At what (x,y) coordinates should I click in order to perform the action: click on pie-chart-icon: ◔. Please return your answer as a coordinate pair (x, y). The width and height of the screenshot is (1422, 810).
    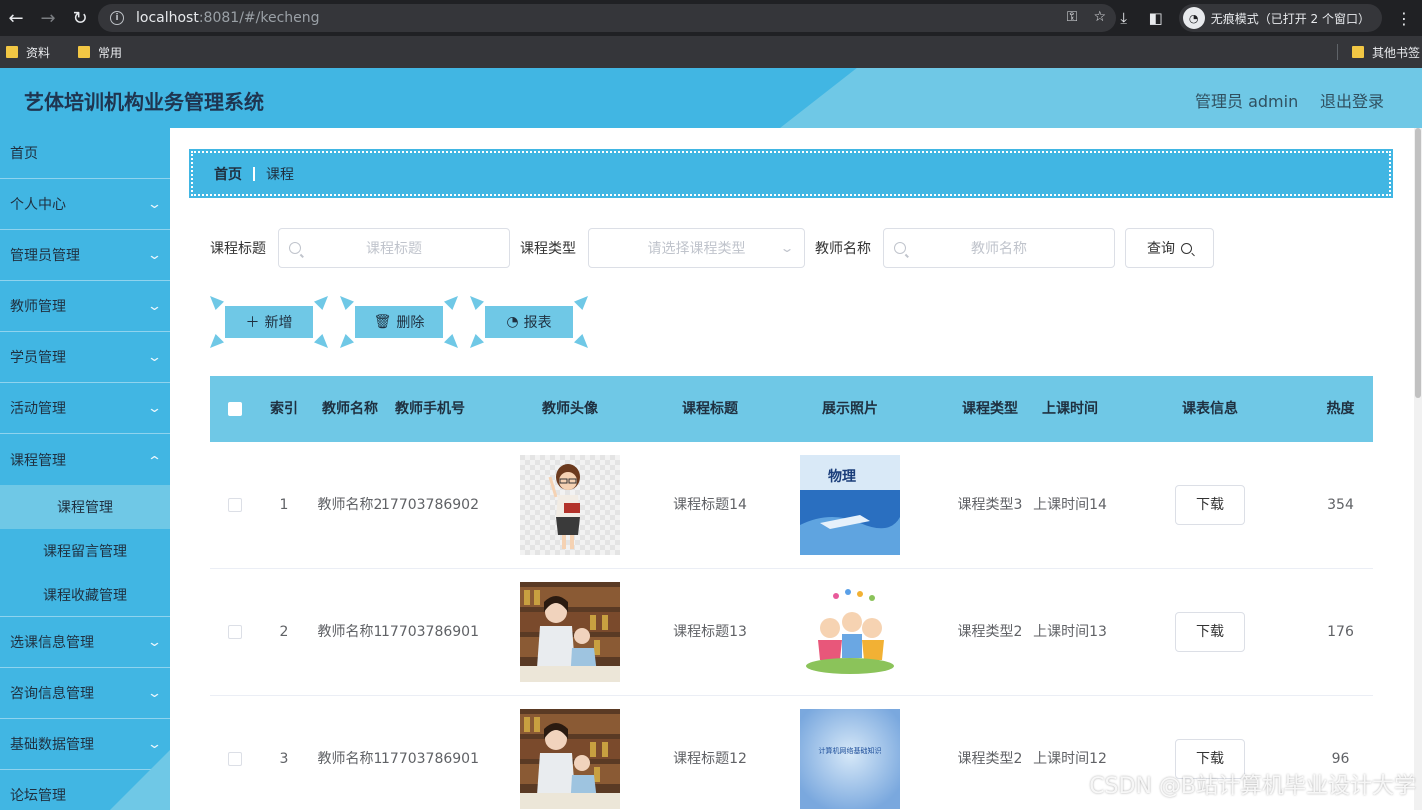
    Looking at the image, I should click on (512, 322).